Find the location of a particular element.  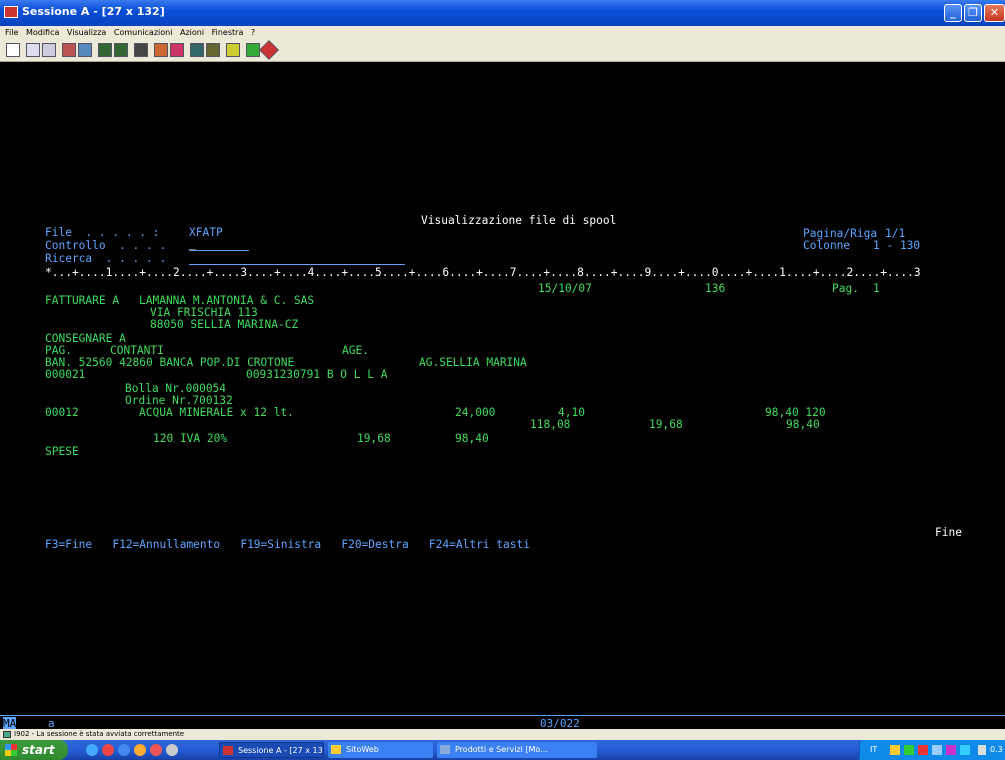

task-sessione-a: Sessione A - [27 x 132] is located at coordinates (271, 750).